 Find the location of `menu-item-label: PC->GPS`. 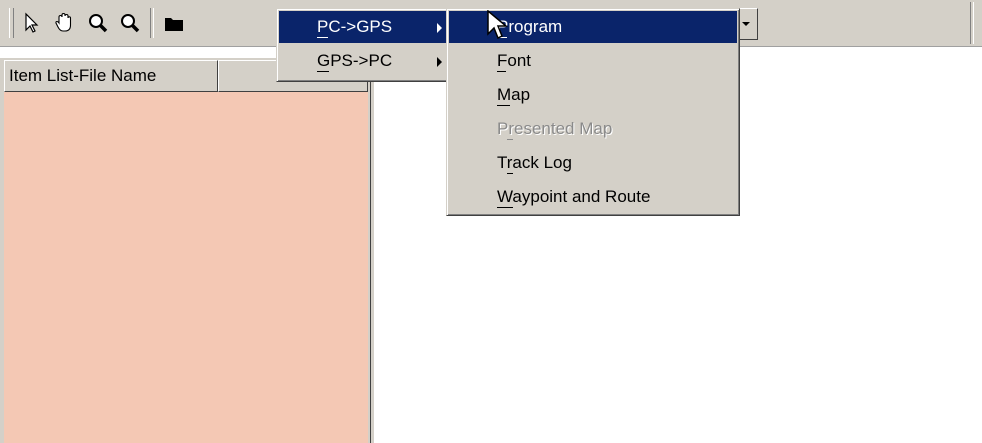

menu-item-label: PC->GPS is located at coordinates (355, 26).